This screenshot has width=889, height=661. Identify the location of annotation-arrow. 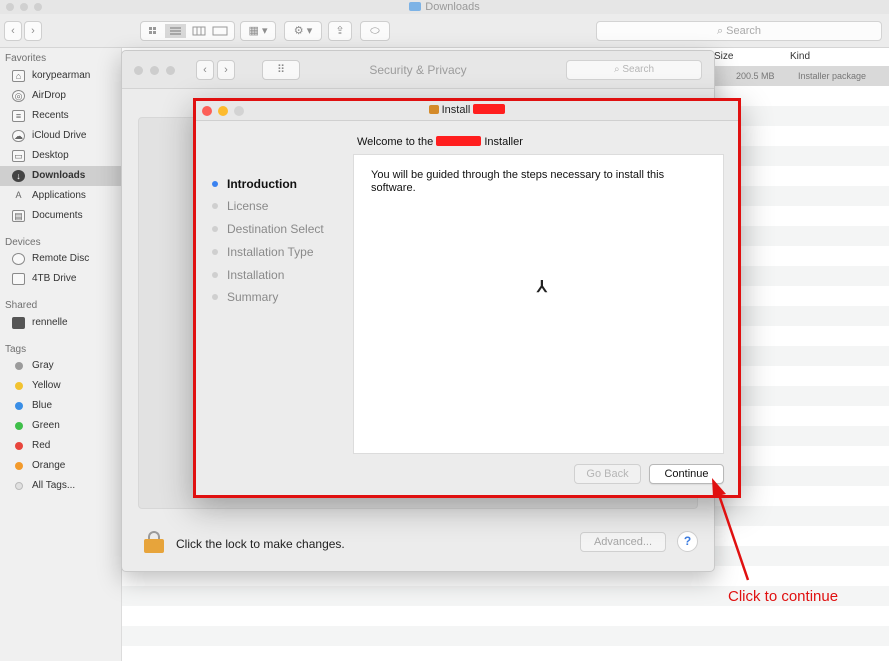
(731, 529).